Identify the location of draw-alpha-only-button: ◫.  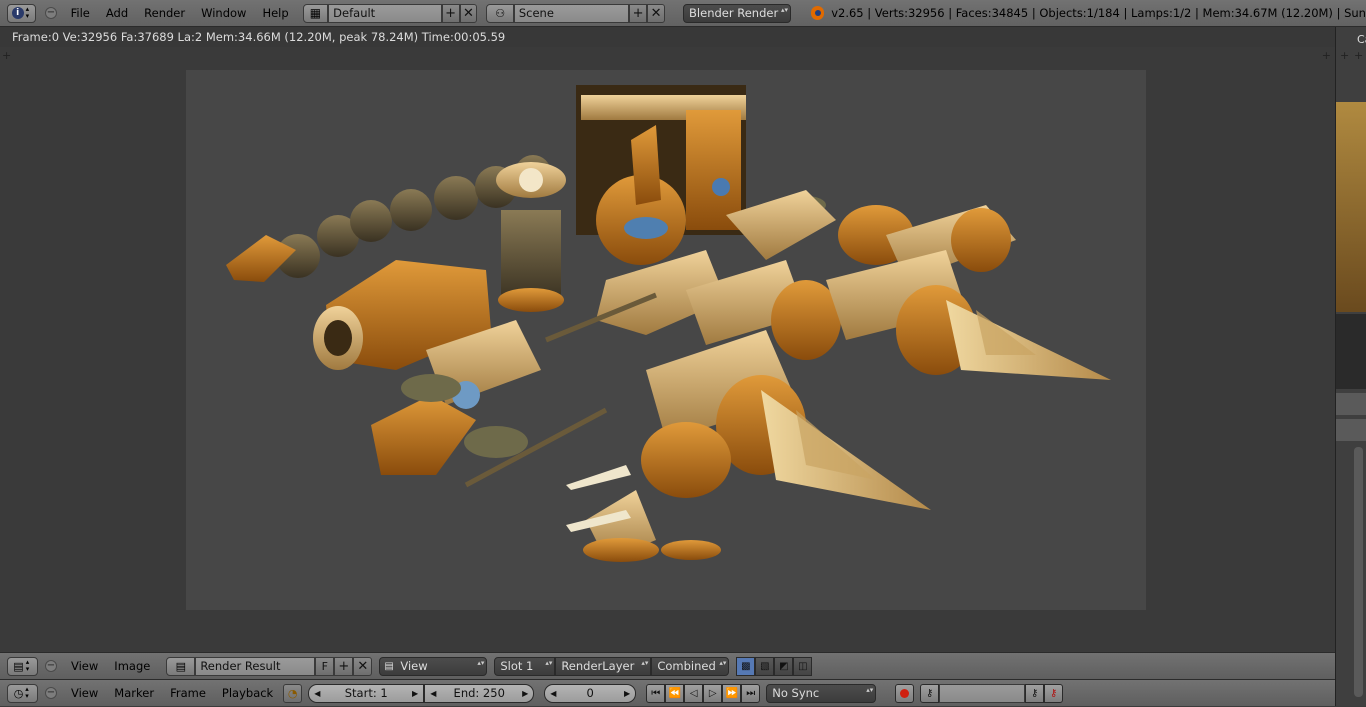
(803, 666).